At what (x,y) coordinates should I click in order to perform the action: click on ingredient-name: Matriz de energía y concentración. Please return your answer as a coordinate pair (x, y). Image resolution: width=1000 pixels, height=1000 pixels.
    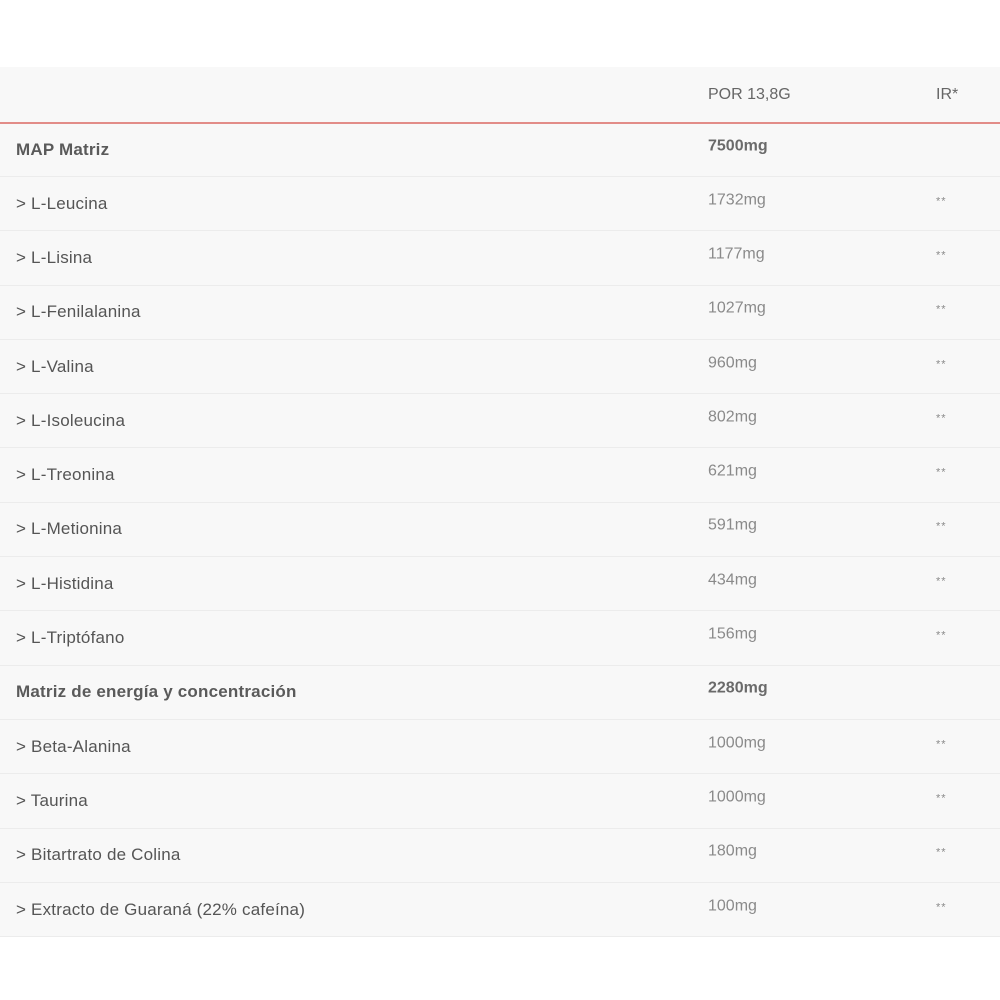
    Looking at the image, I should click on (156, 692).